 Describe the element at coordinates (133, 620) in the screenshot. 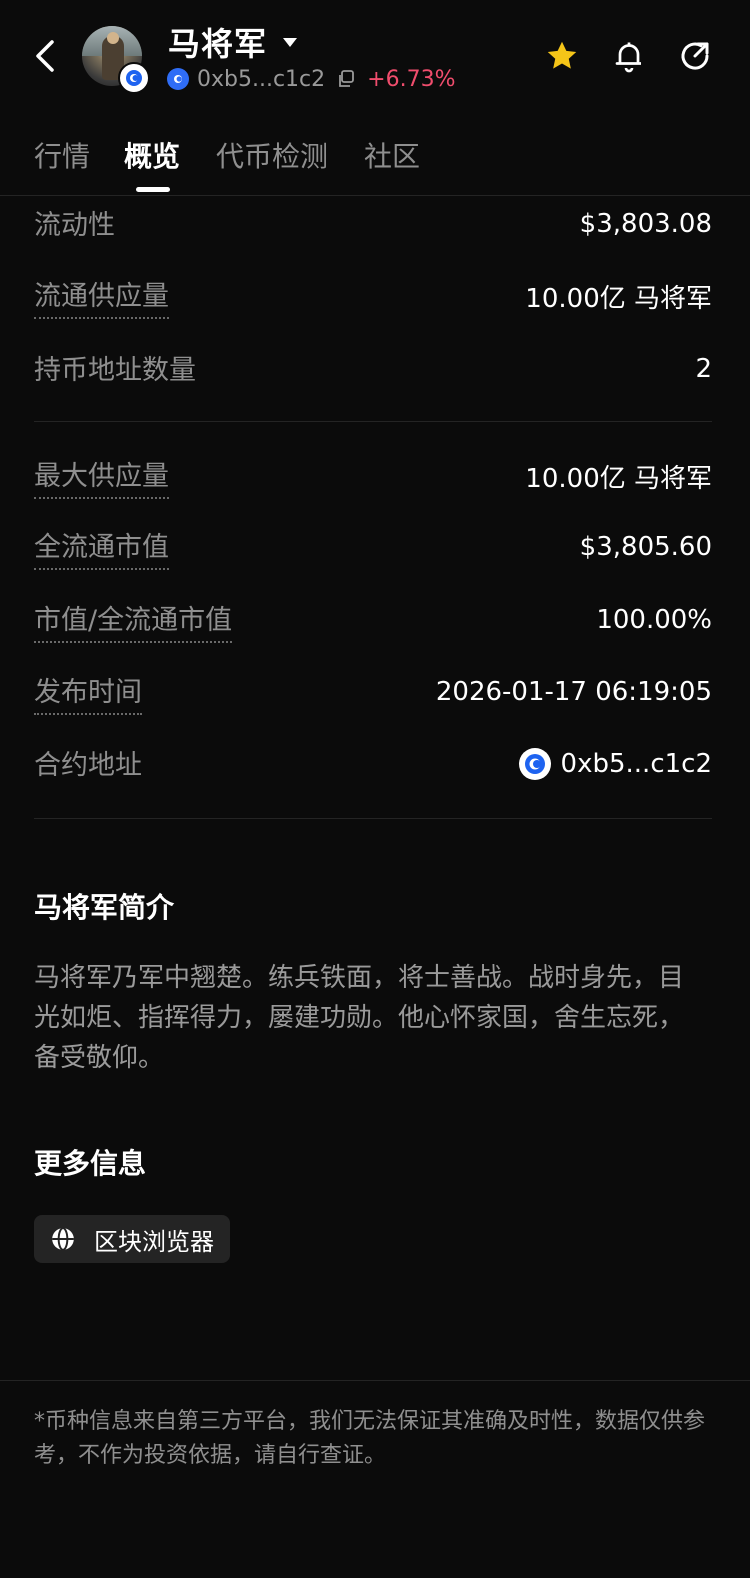

I see `stat-label: 市值/全流通市值` at that location.